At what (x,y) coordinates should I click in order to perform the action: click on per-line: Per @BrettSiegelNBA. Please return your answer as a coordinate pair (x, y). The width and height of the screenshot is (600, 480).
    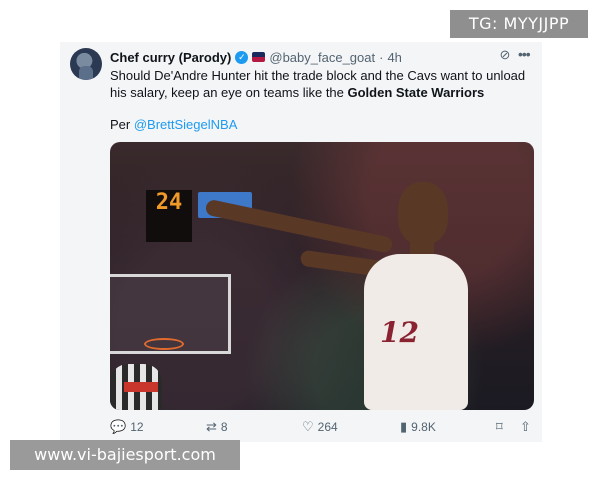
    Looking at the image, I should click on (173, 124).